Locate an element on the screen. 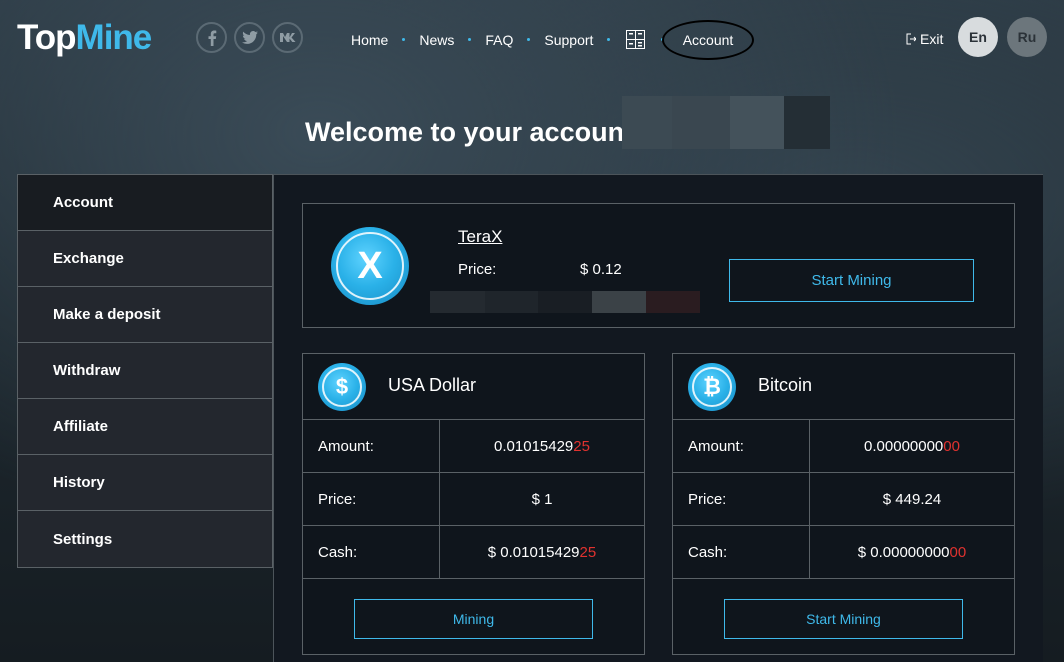 This screenshot has height=662, width=1064. terax-name-link: TeraX is located at coordinates (480, 237).